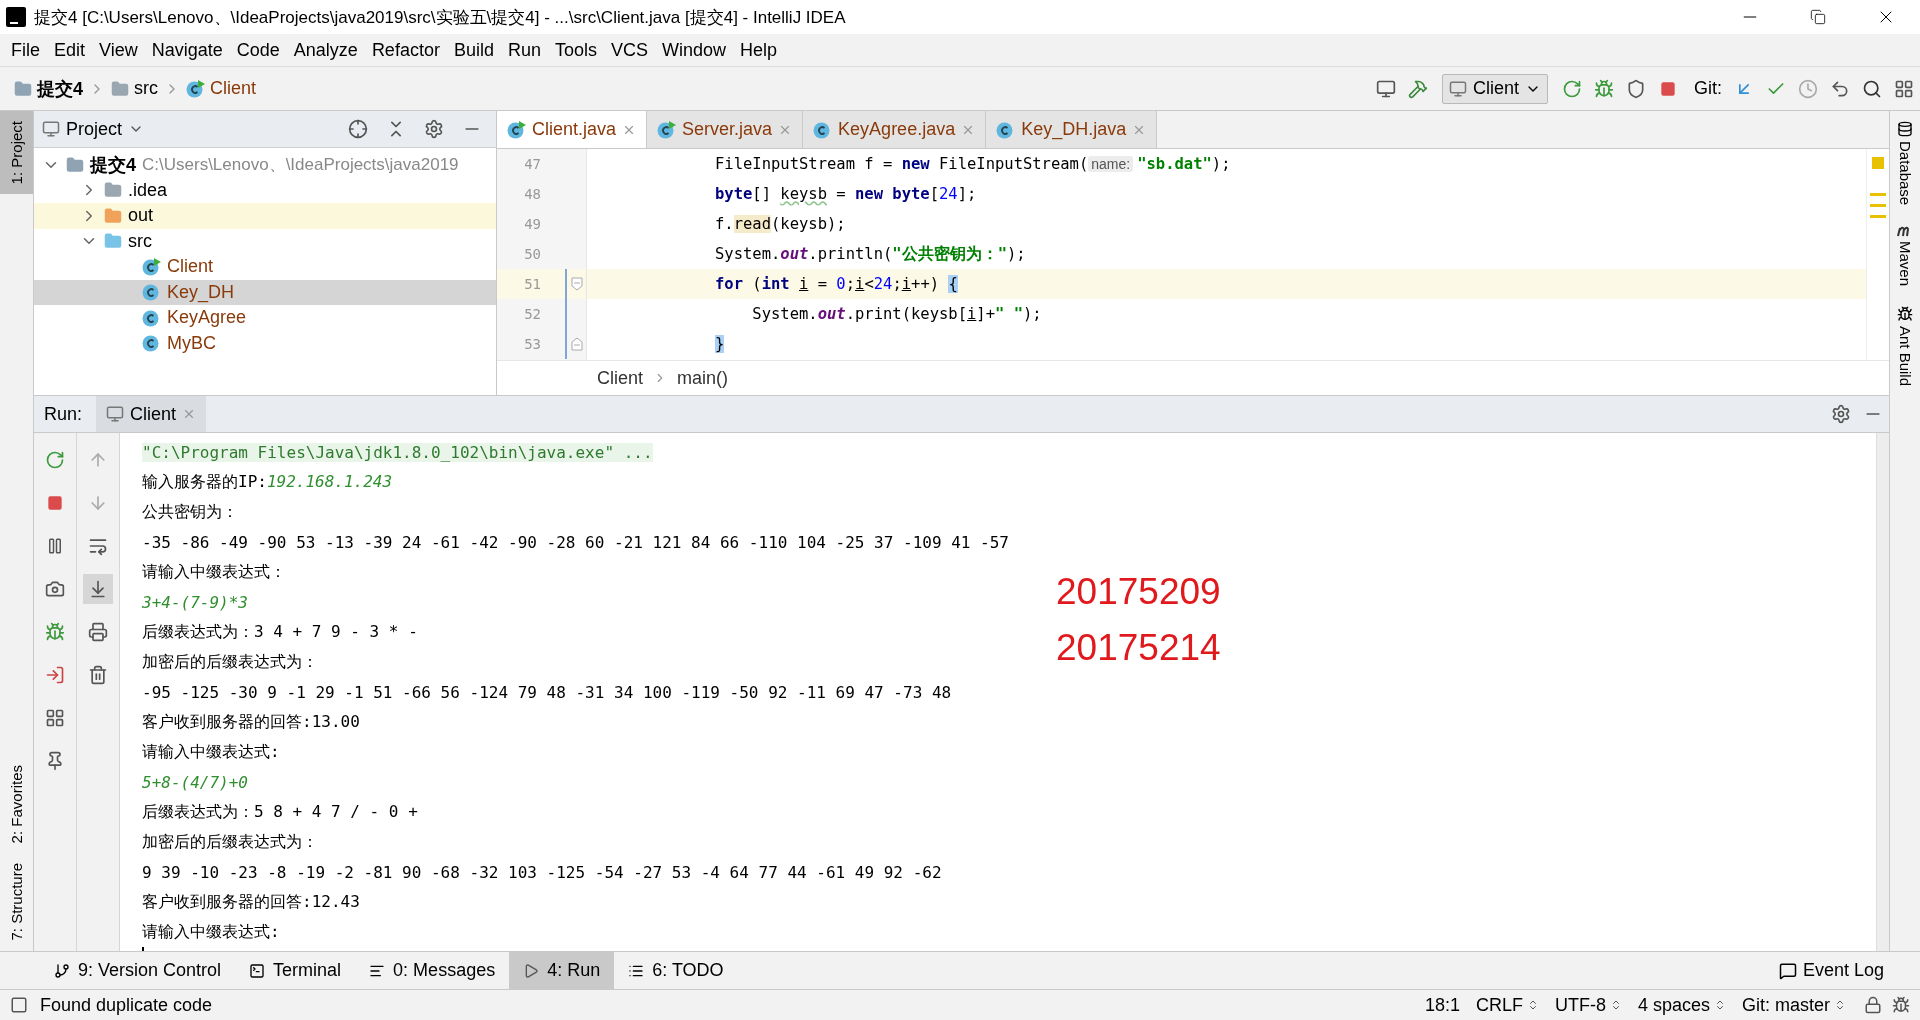  Describe the element at coordinates (1138, 648) in the screenshot. I see `annotation-text: 20175214` at that location.